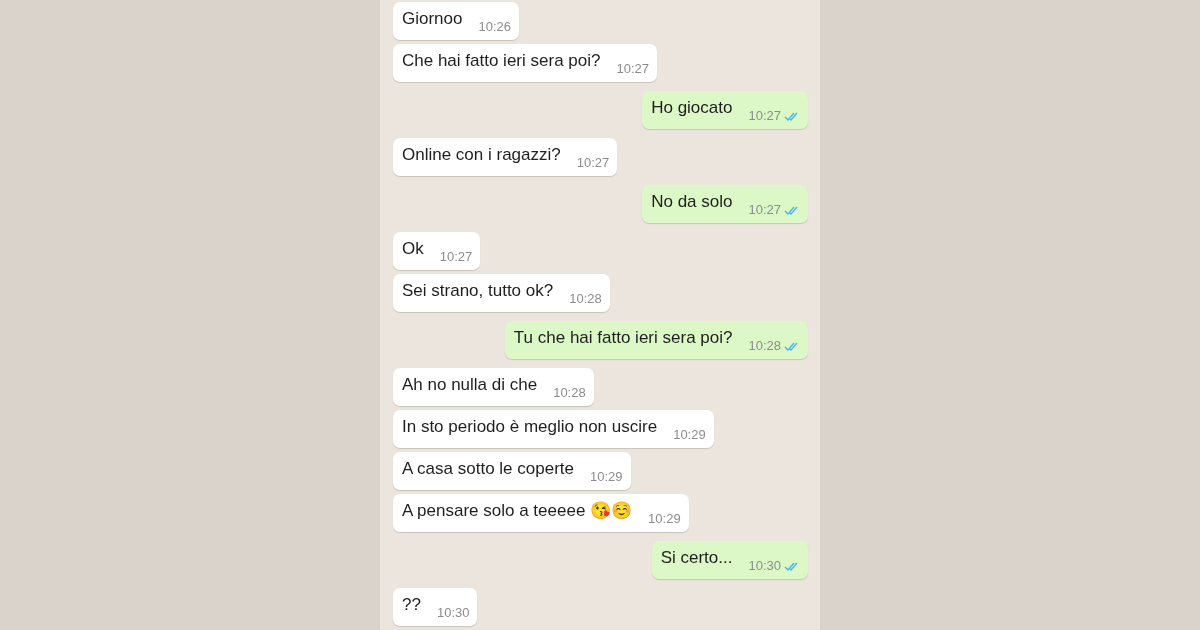  What do you see at coordinates (488, 468) in the screenshot?
I see `message-text: A casa sotto le coperte` at bounding box center [488, 468].